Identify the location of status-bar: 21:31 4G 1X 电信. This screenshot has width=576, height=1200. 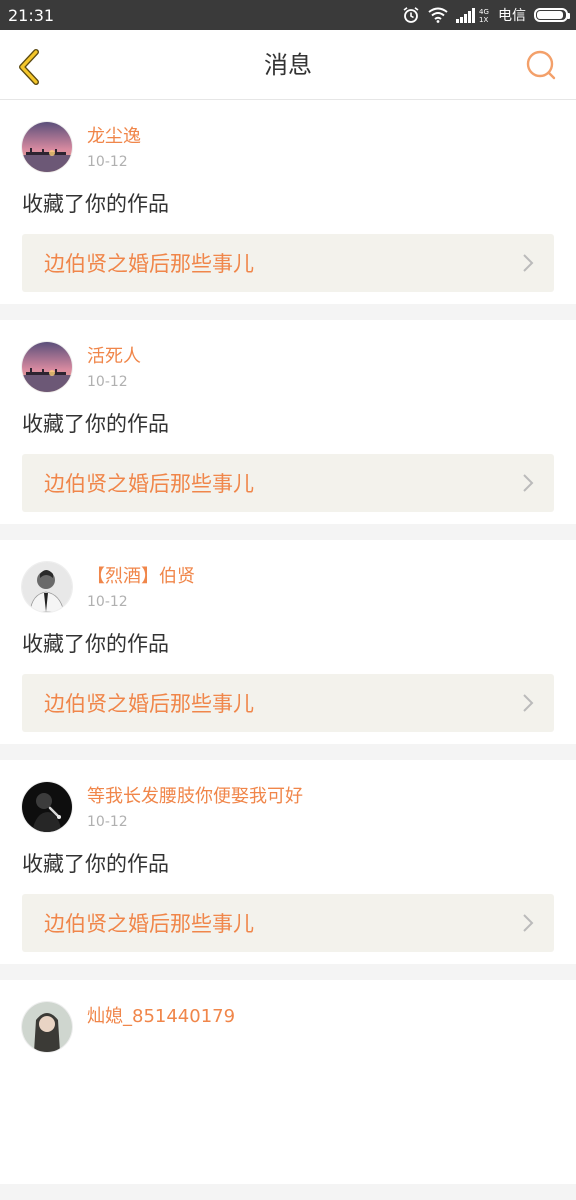
(288, 15).